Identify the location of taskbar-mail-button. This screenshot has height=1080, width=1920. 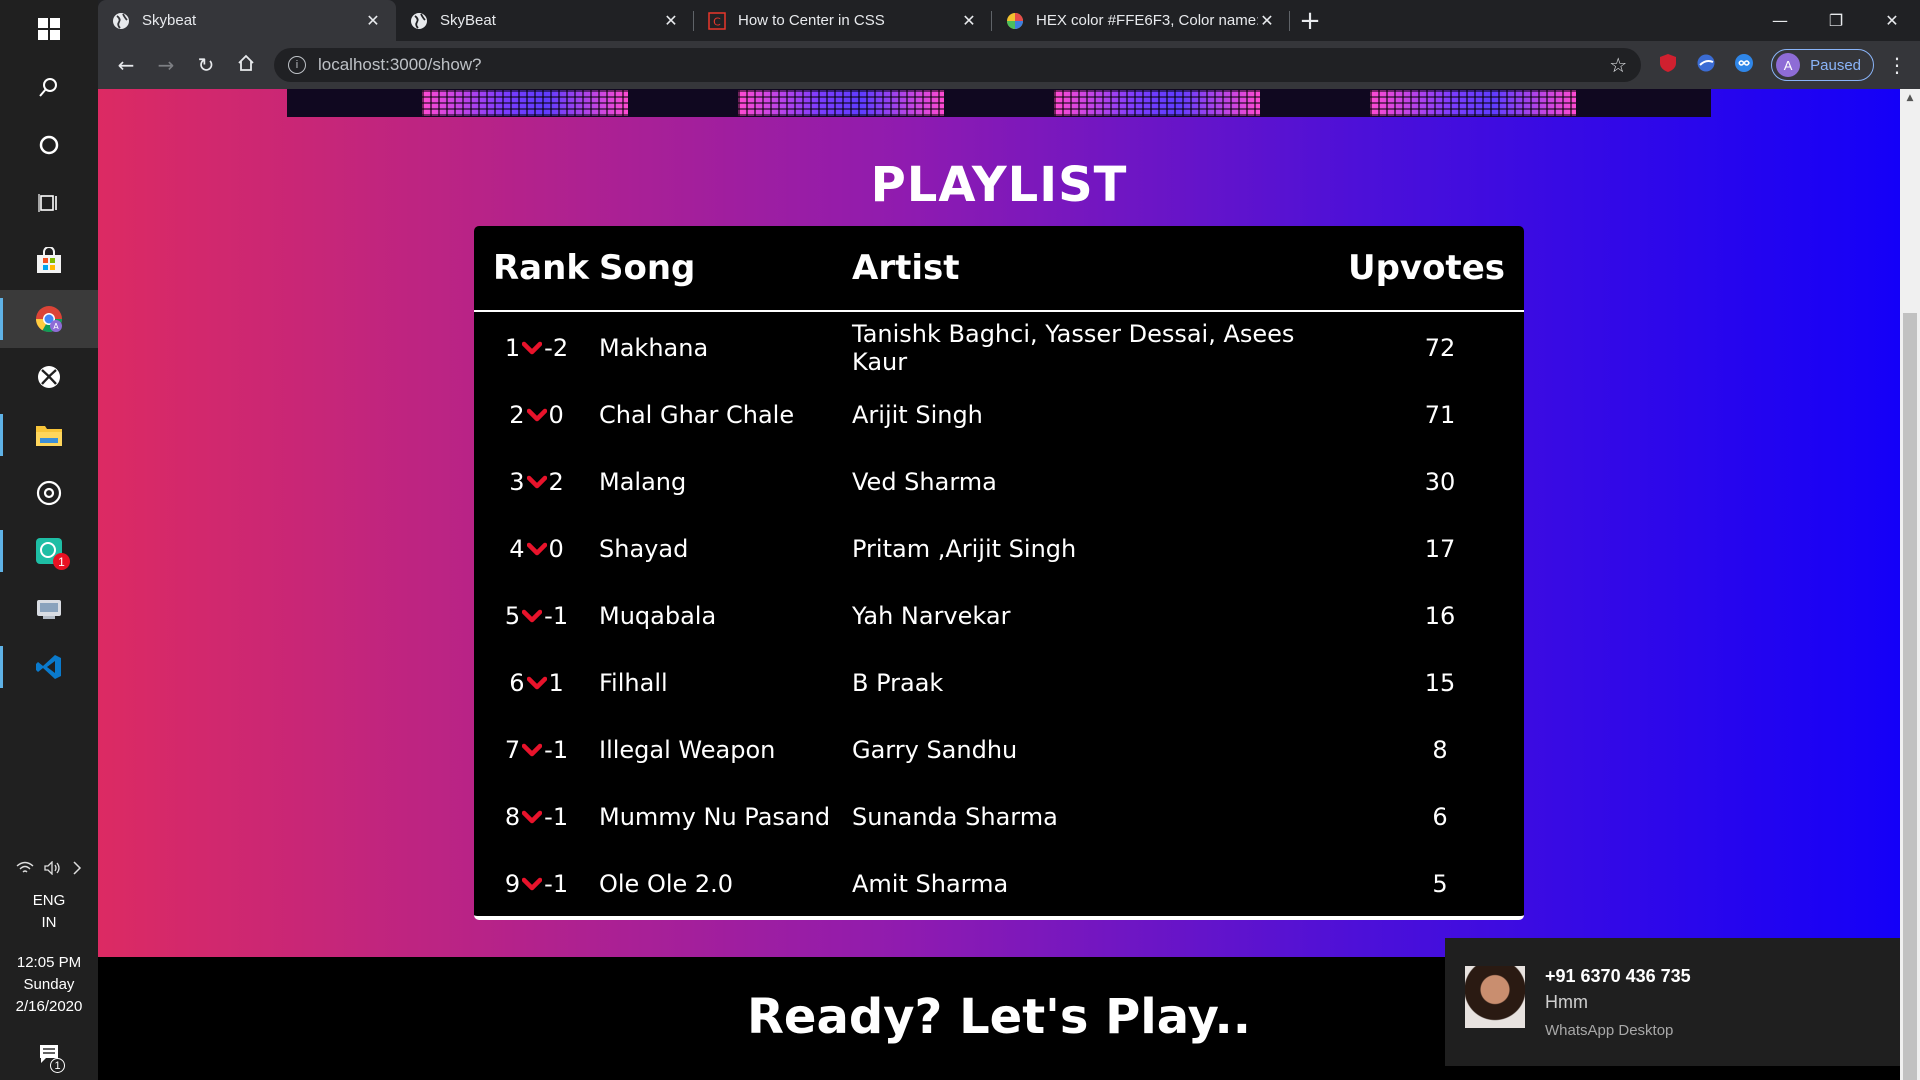
(49, 609).